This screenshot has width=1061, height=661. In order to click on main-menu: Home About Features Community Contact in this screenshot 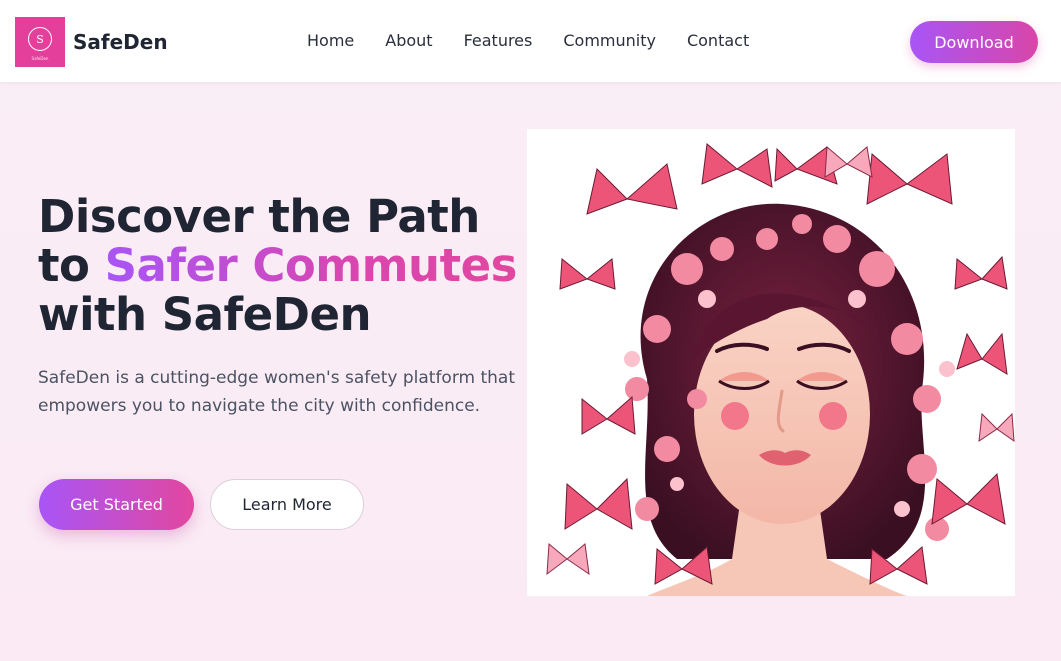, I will do `click(543, 41)`.